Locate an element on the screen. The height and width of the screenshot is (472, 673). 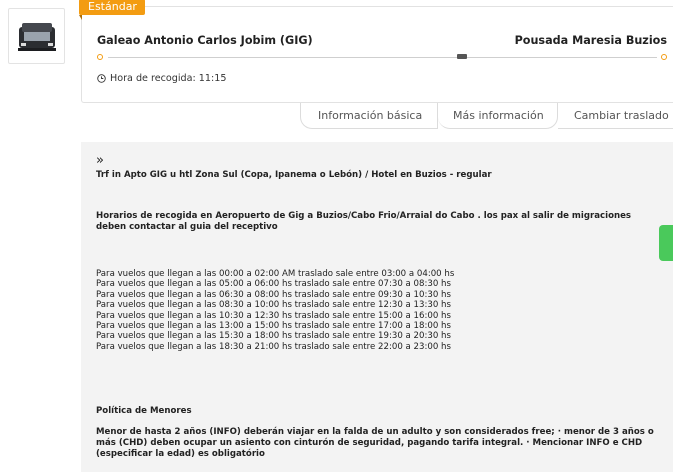
origin-dot is located at coordinates (100, 57).